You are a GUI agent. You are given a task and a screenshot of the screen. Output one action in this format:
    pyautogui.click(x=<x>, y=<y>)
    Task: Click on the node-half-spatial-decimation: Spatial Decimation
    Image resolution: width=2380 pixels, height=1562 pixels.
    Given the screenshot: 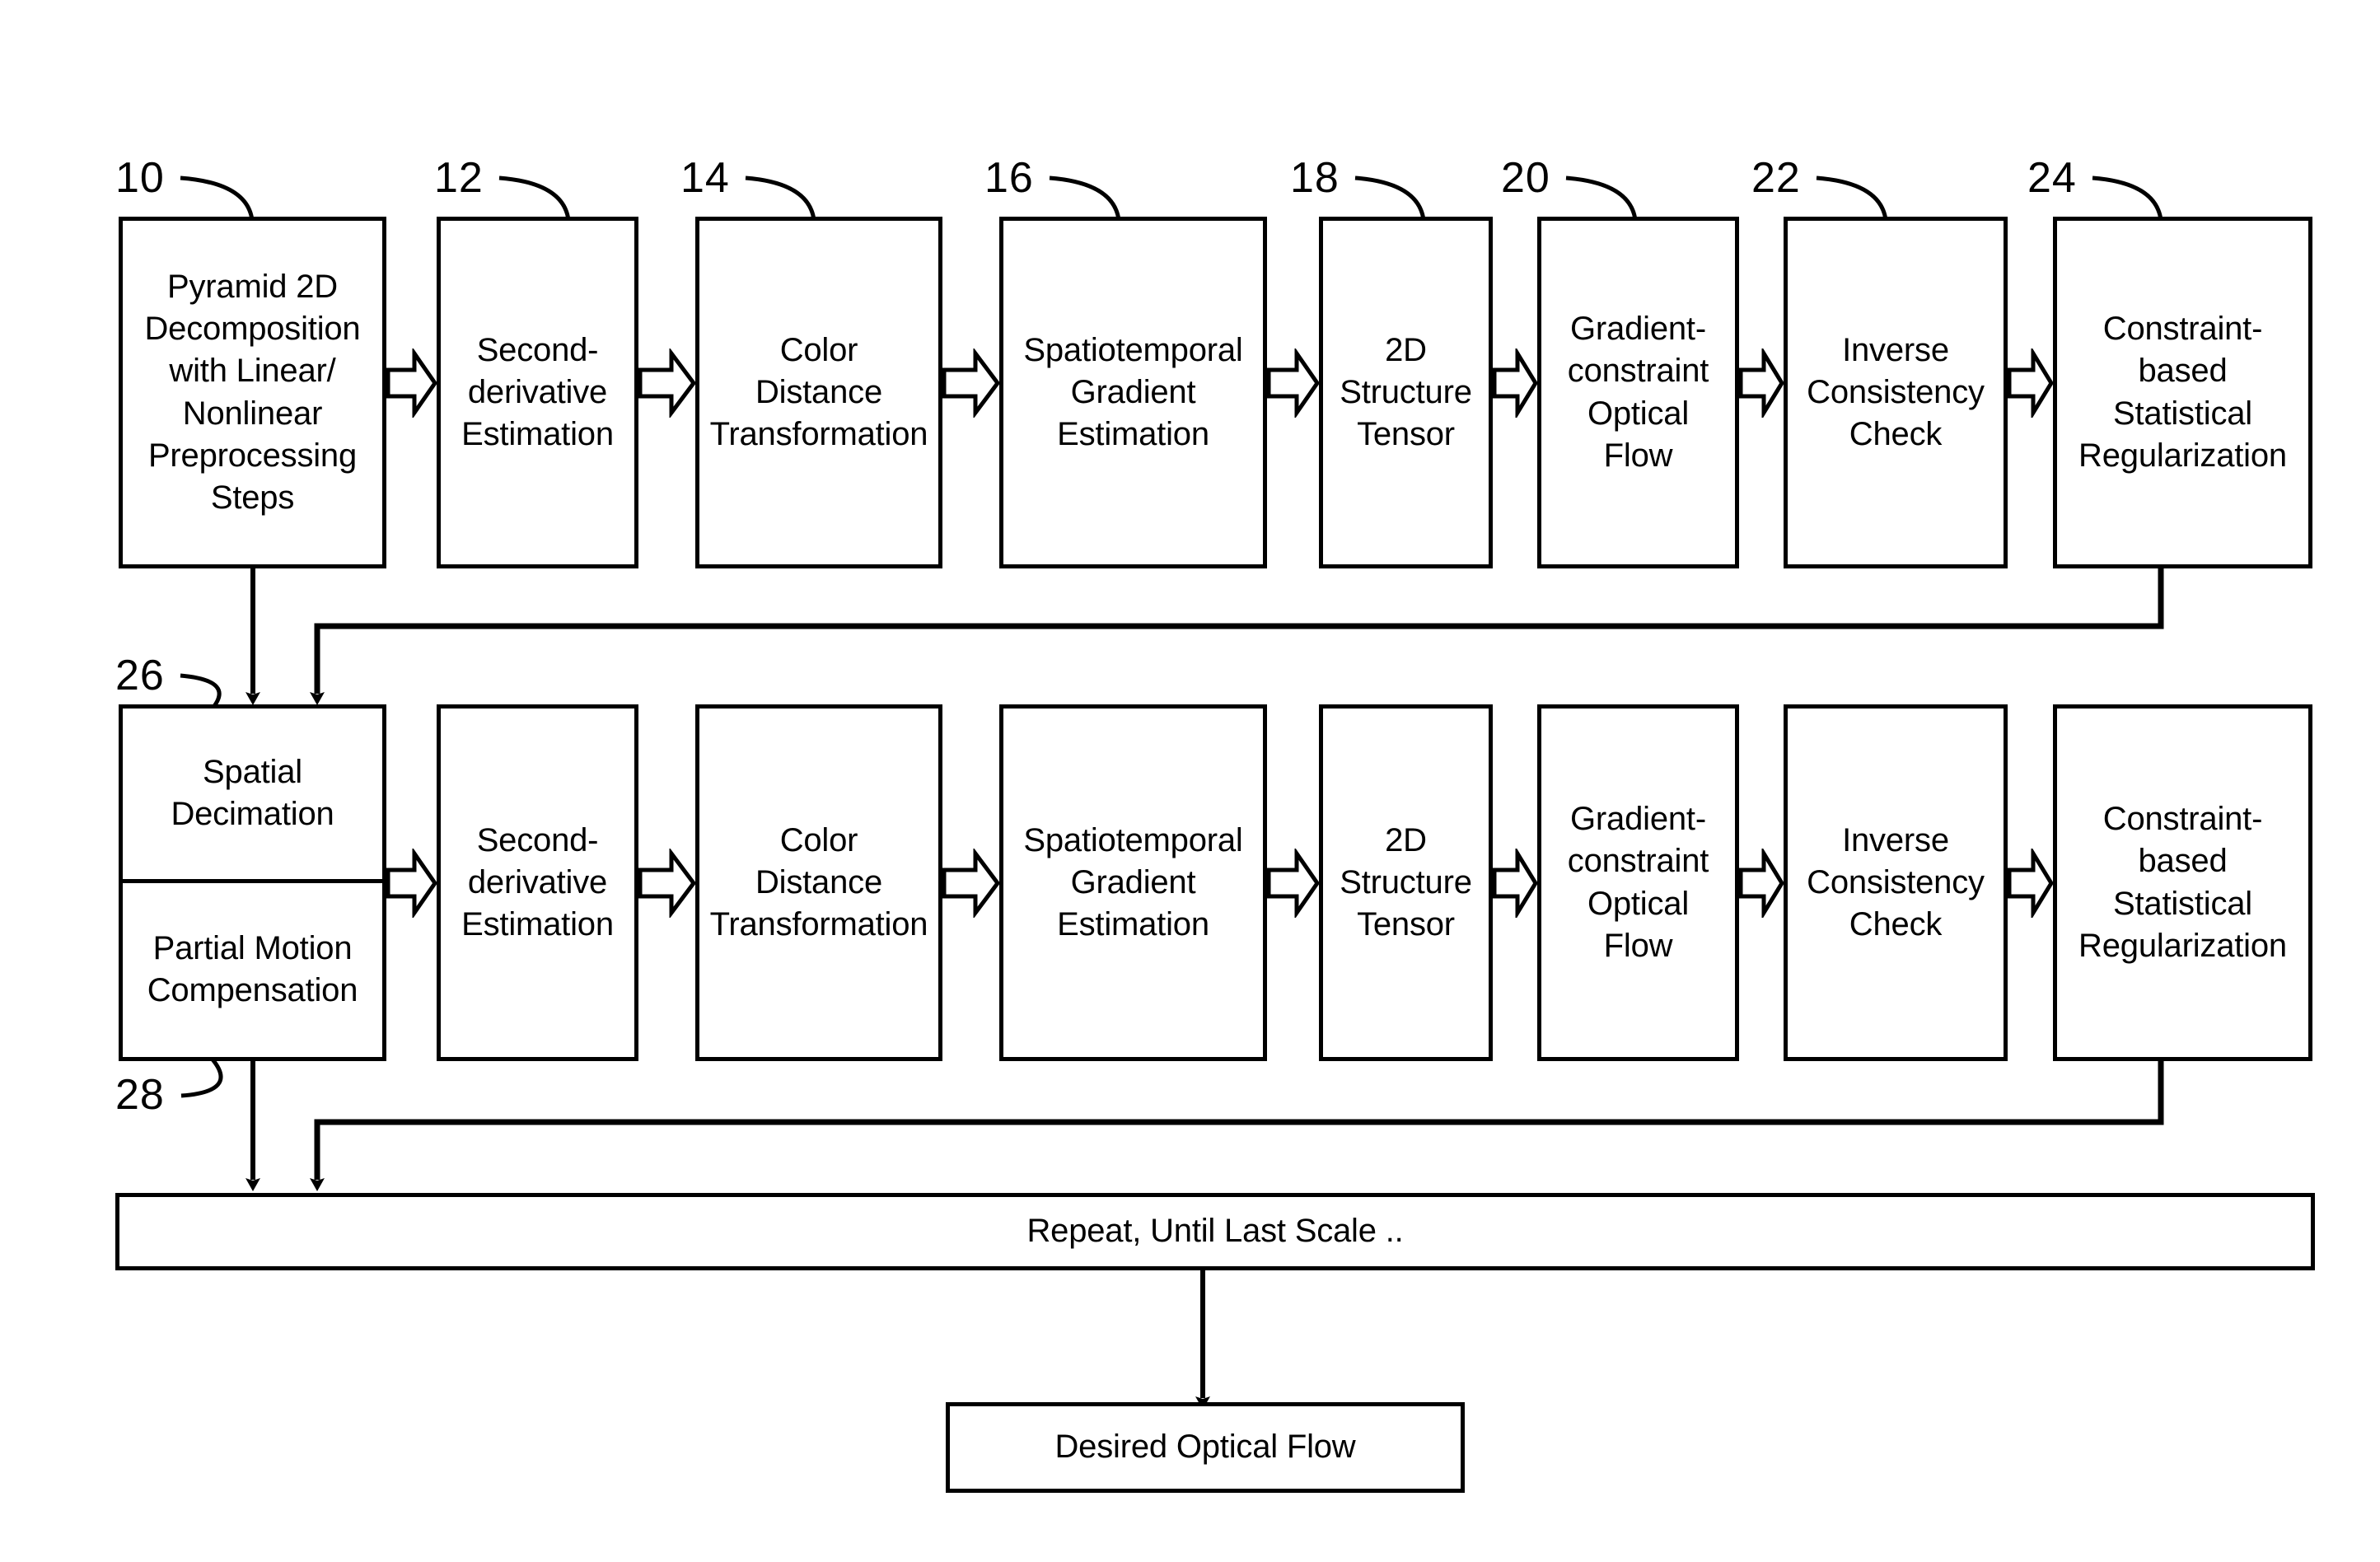 What is the action you would take?
    pyautogui.click(x=252, y=796)
    